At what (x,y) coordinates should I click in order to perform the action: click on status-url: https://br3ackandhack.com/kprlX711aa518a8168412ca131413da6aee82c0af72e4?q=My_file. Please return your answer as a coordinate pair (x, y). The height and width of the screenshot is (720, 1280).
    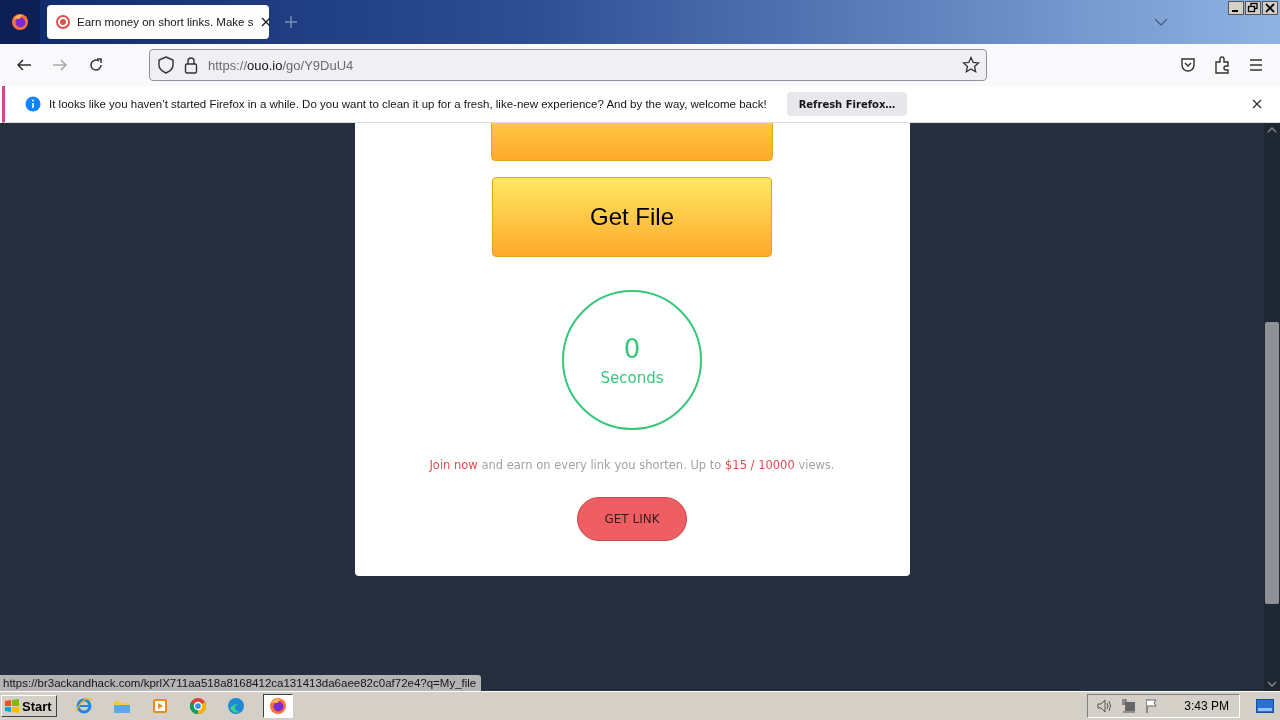
    Looking at the image, I should click on (241, 683).